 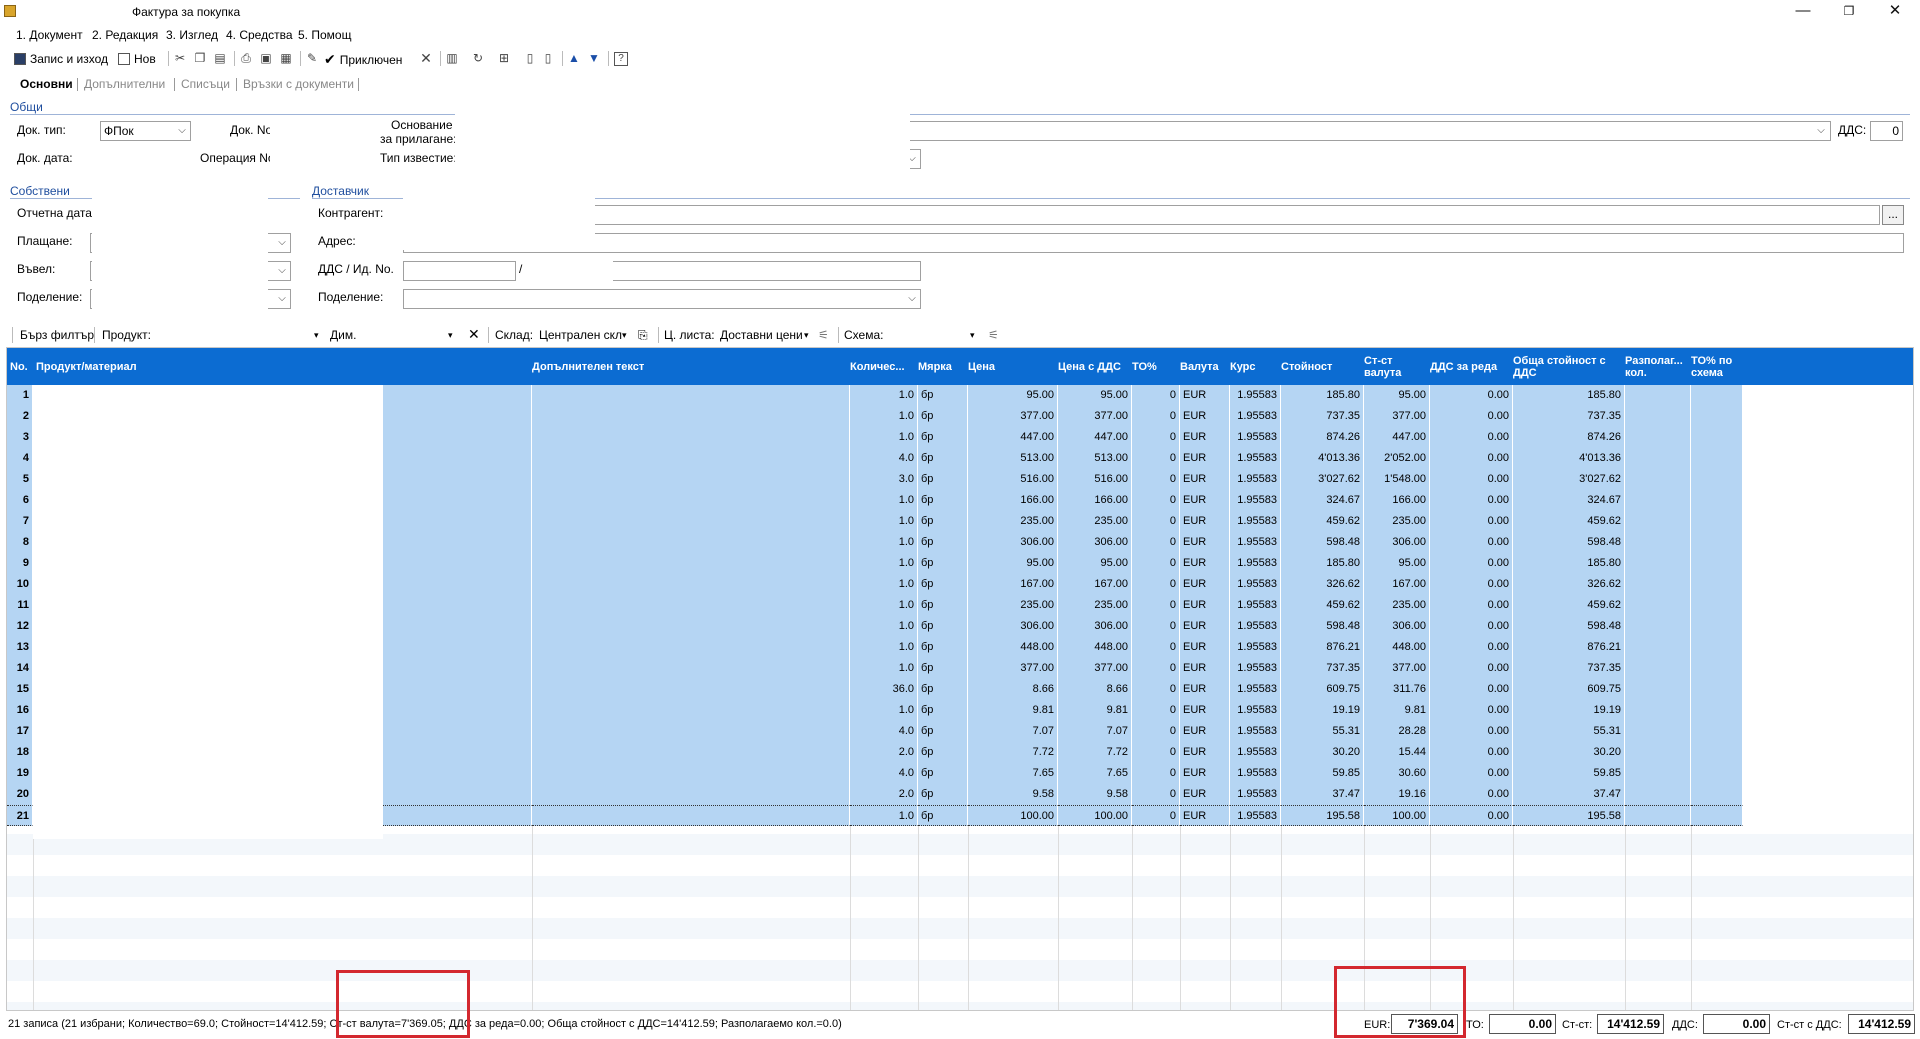 I want to click on help-icon: ?, so click(x=621, y=59).